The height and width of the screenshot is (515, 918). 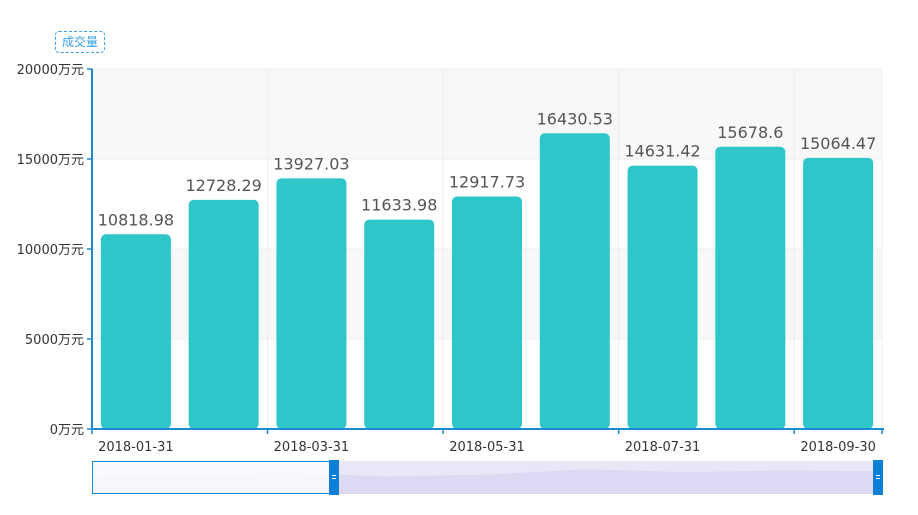 I want to click on zoom-mask, so click(x=213, y=477).